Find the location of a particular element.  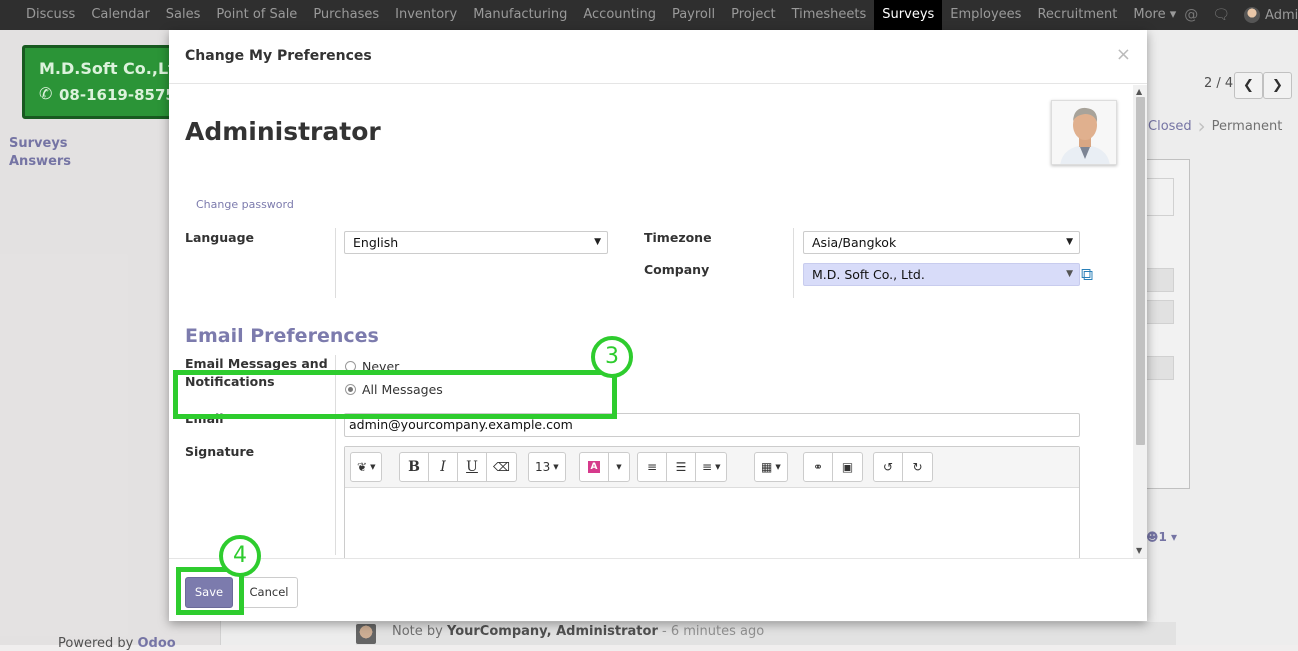

color-group: A ▼ is located at coordinates (604, 467).